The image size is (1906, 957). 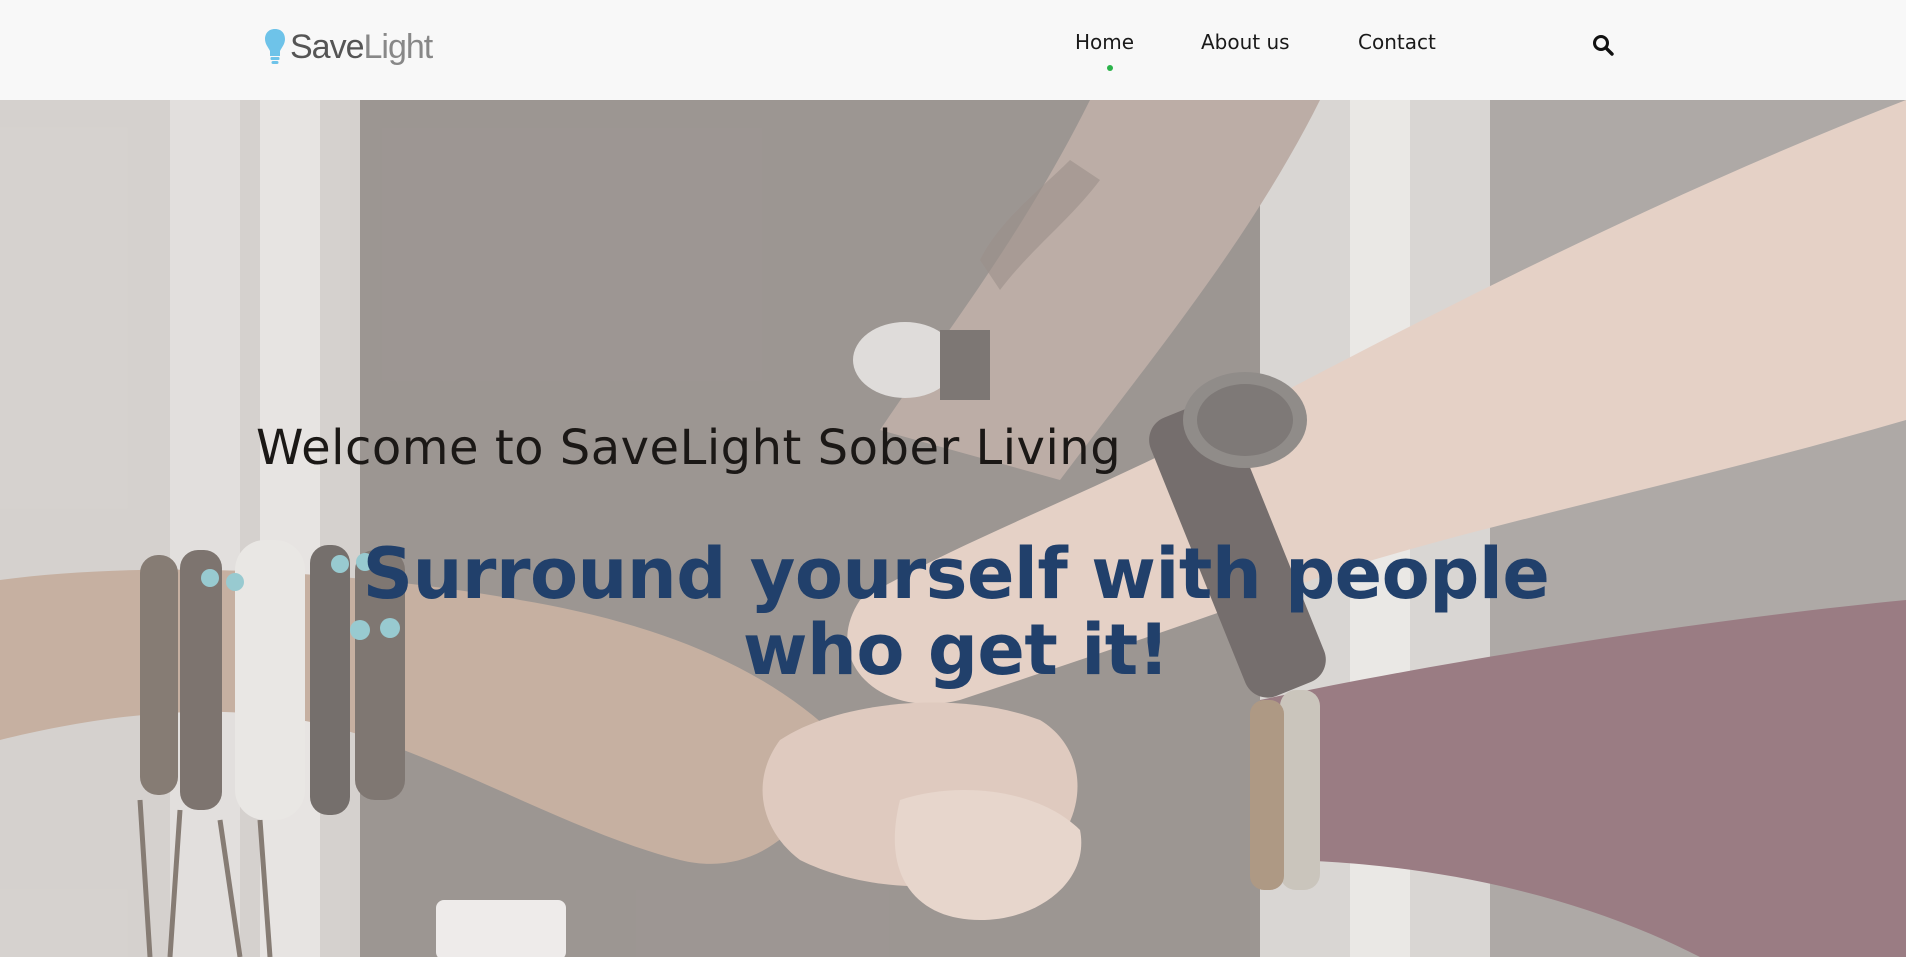 I want to click on lightbulb-icon, so click(x=275, y=46).